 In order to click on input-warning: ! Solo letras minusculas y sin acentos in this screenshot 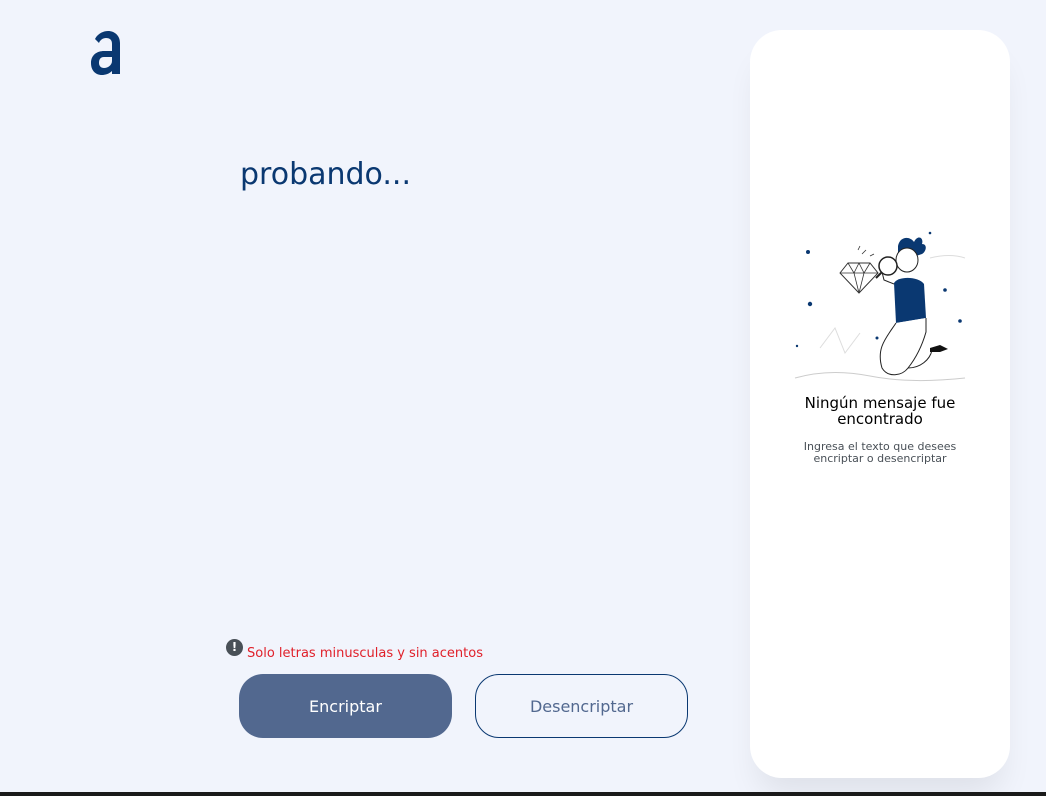, I will do `click(354, 649)`.